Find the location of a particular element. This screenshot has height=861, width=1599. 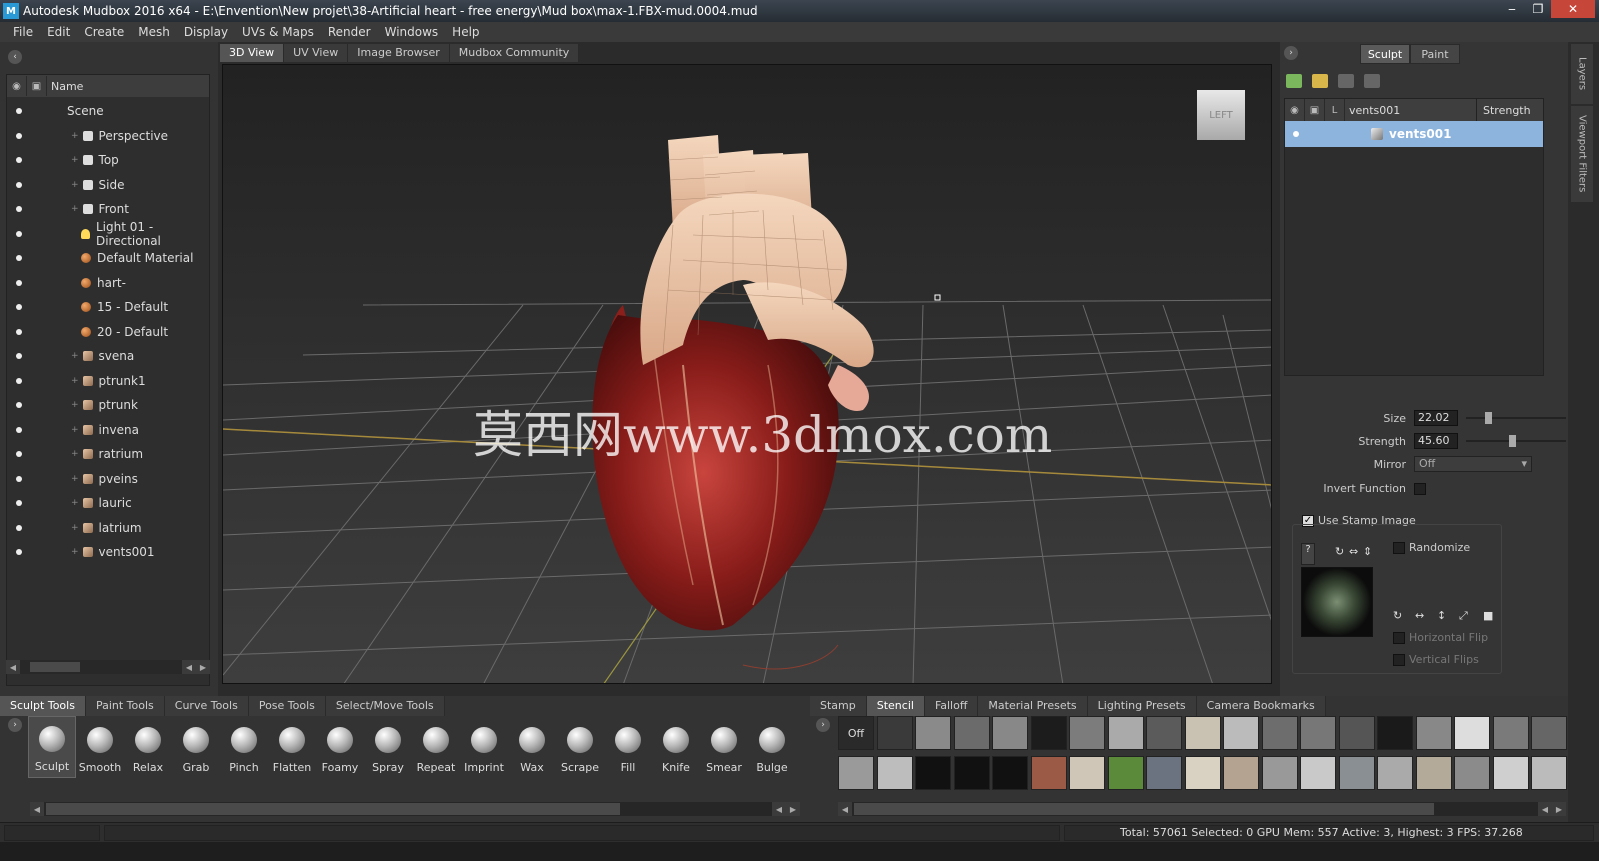

tool-grab: Grab is located at coordinates (196, 747).